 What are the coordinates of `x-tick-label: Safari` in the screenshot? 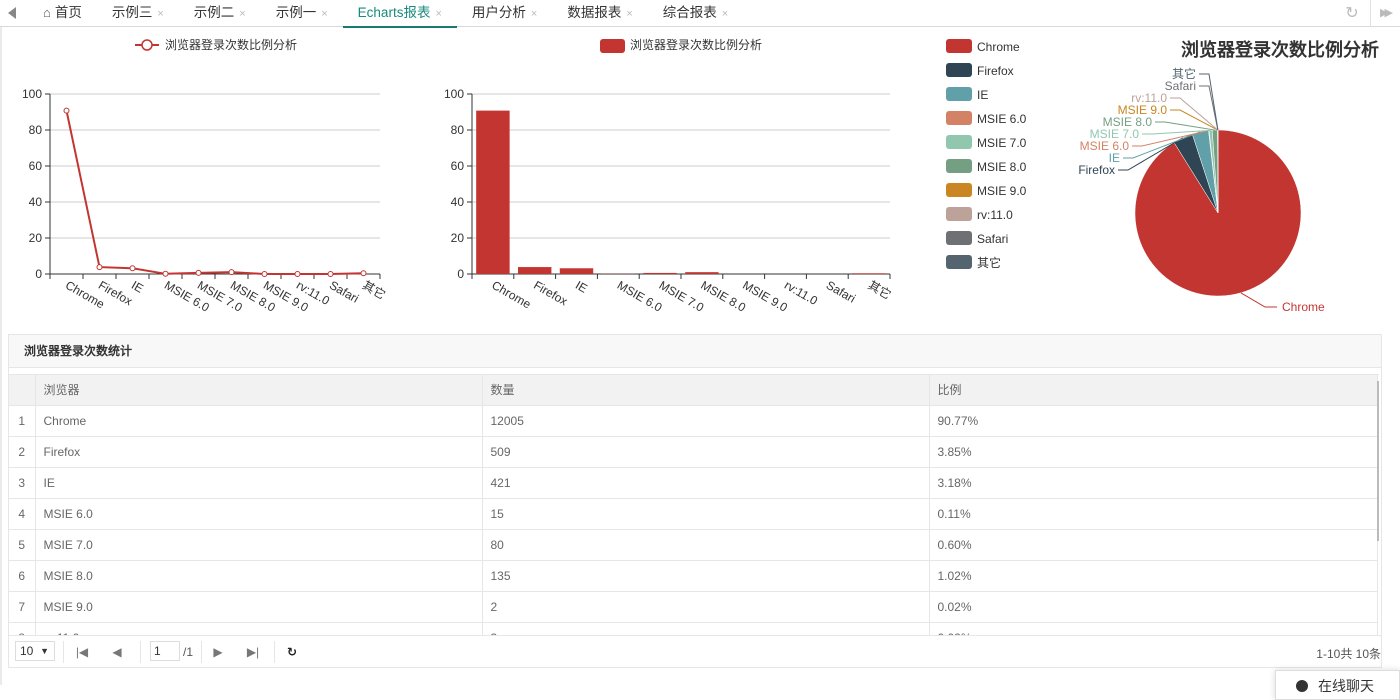 It's located at (841, 292).